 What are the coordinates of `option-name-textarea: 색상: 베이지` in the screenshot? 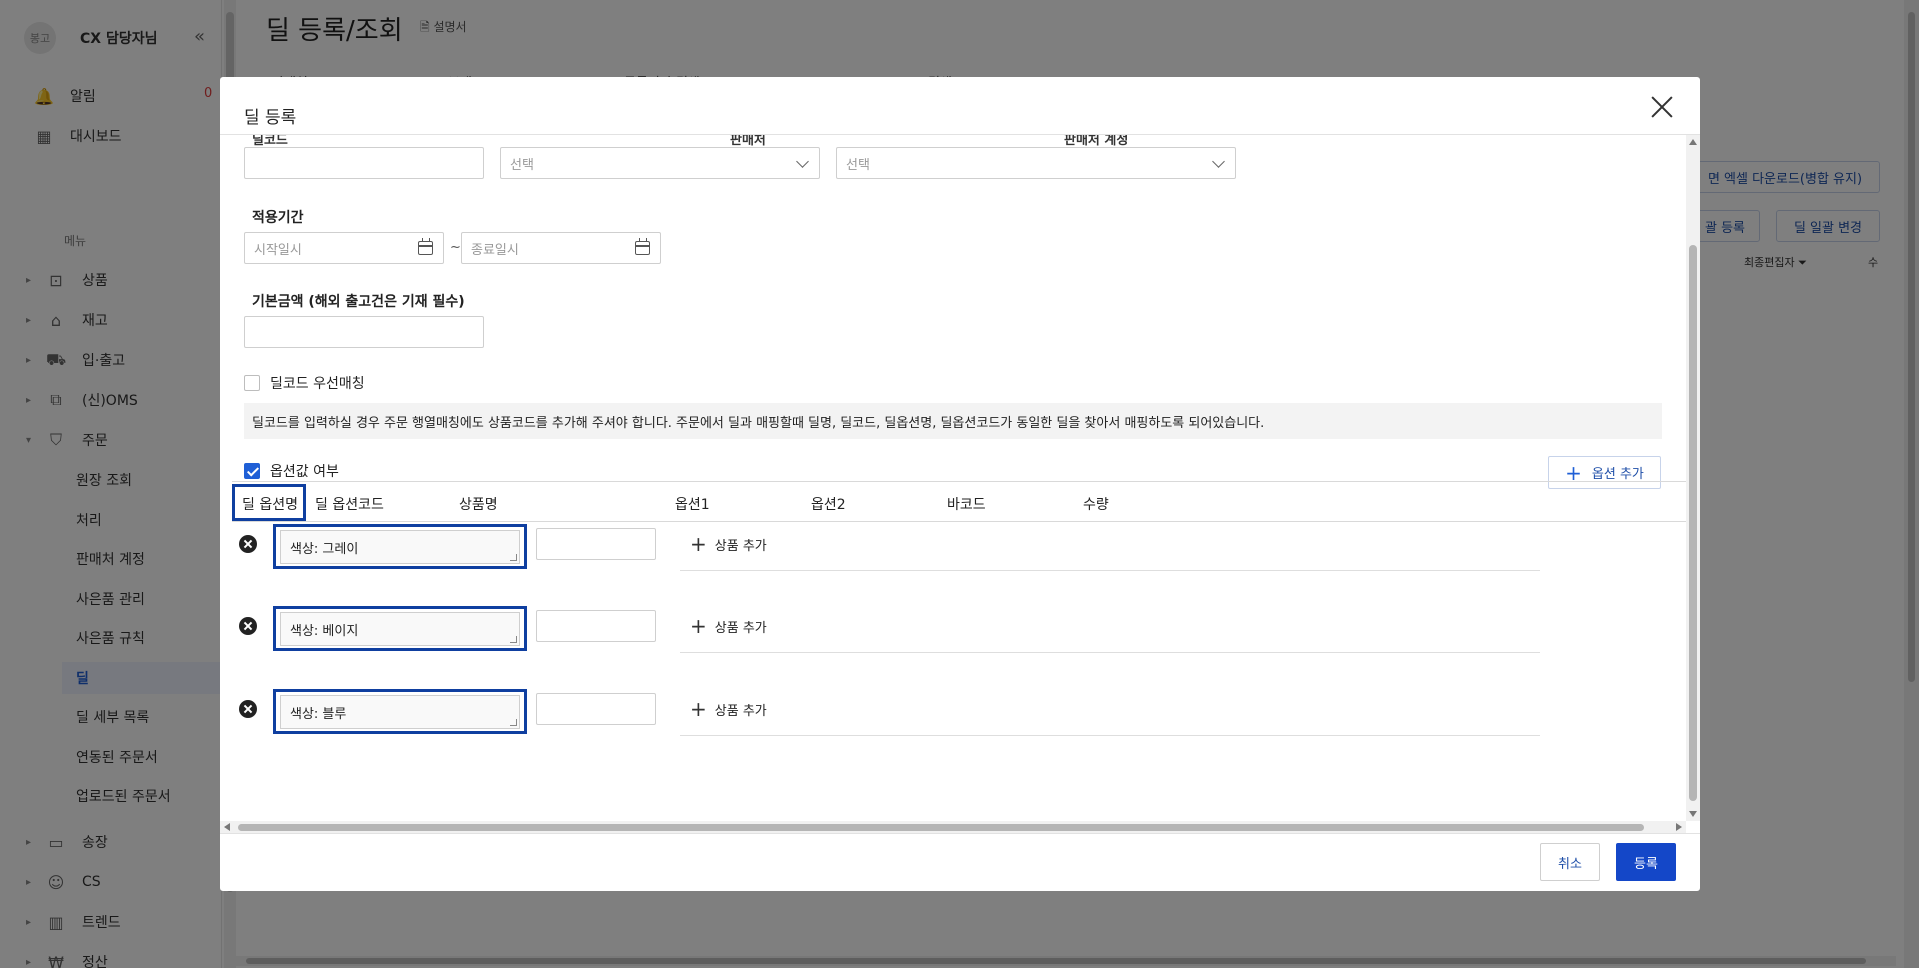 It's located at (400, 629).